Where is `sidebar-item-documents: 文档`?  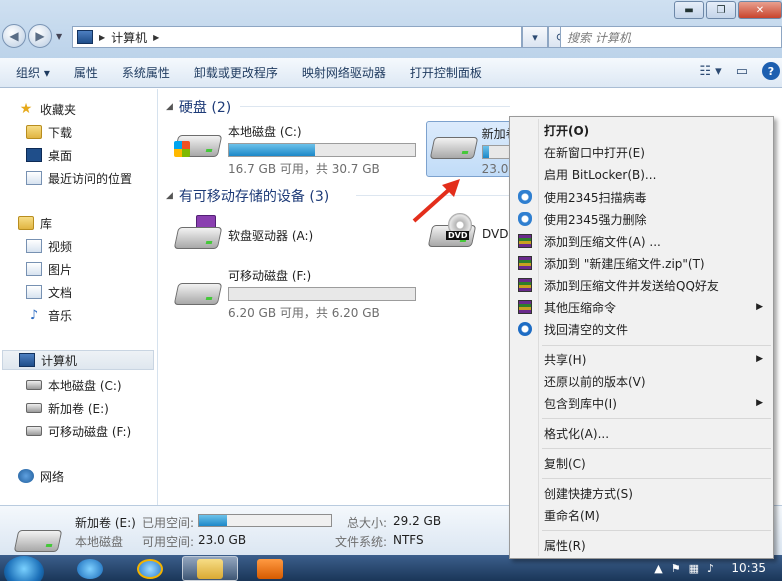
sidebar-item-documents: 文档 is located at coordinates (49, 292).